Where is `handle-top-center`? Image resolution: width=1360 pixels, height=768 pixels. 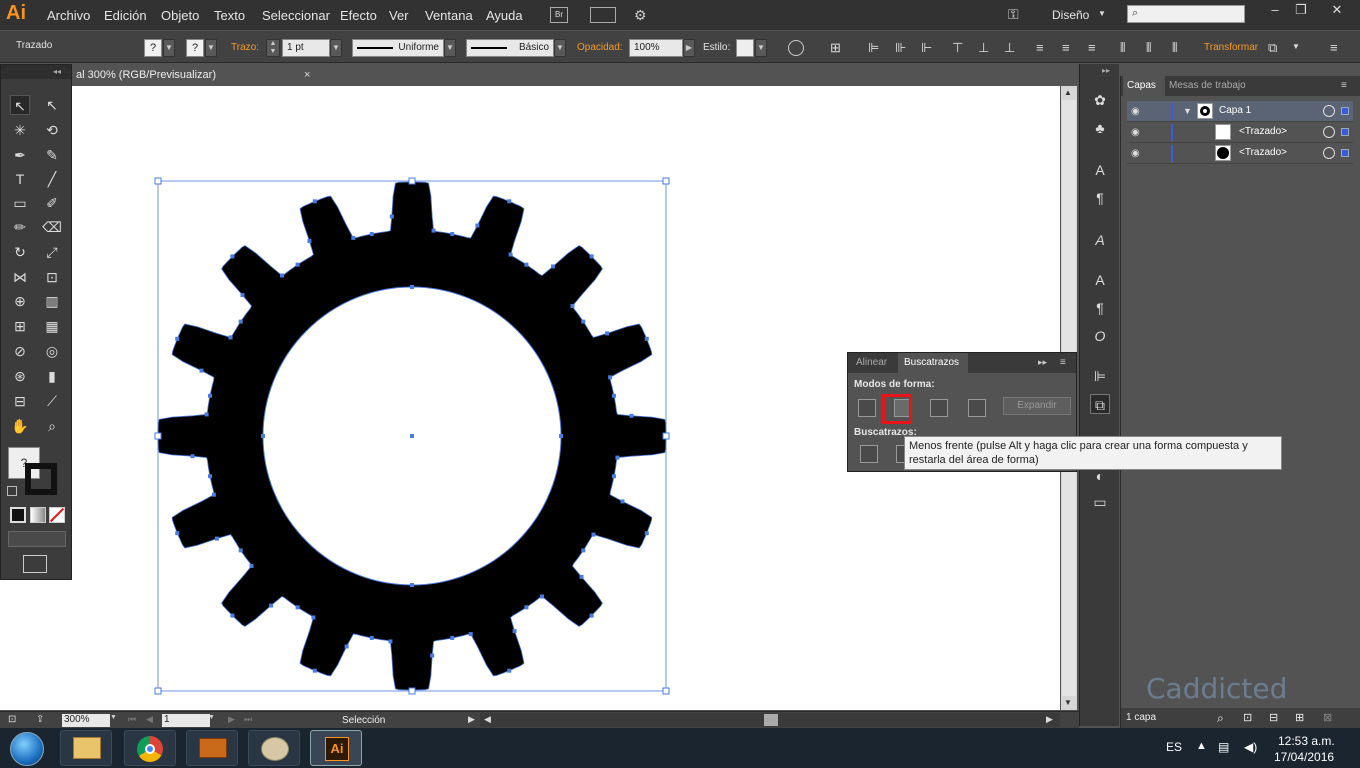 handle-top-center is located at coordinates (412, 181).